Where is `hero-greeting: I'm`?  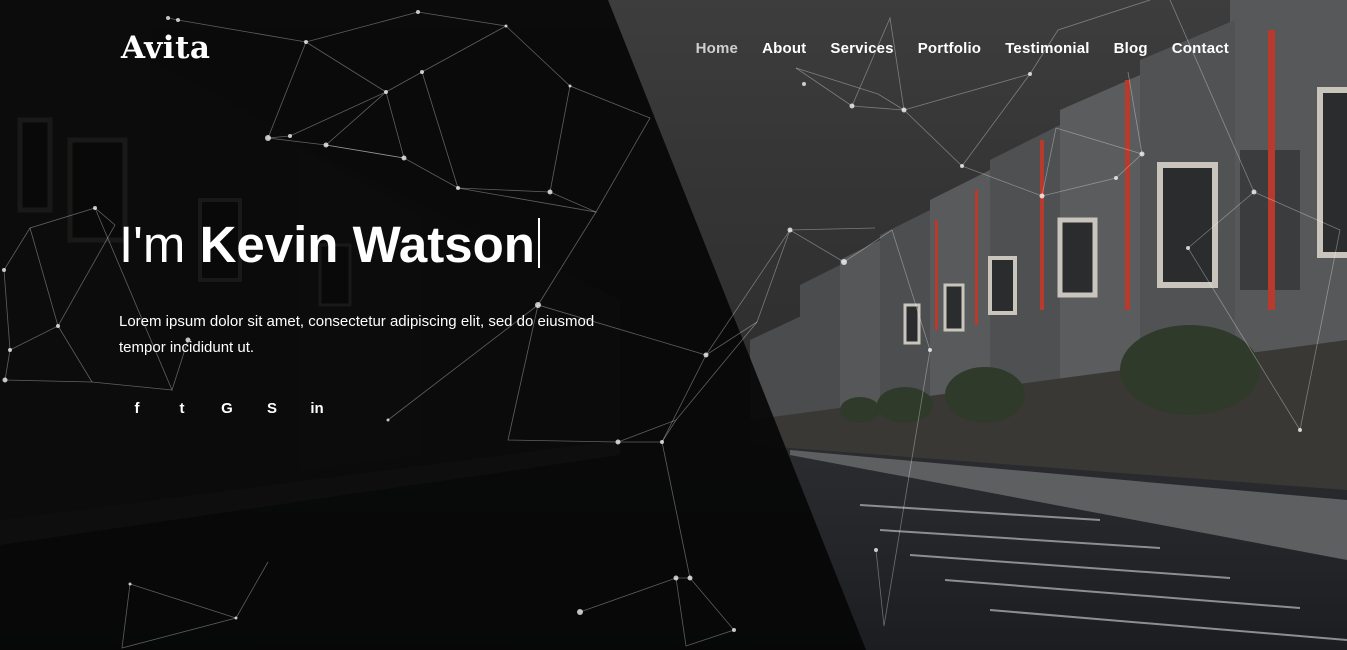
hero-greeting: I'm is located at coordinates (152, 244).